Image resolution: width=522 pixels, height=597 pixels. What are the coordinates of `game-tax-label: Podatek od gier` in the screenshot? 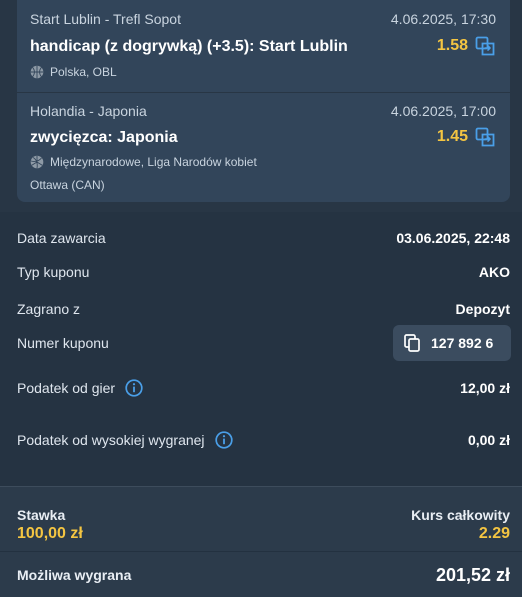 It's located at (66, 388).